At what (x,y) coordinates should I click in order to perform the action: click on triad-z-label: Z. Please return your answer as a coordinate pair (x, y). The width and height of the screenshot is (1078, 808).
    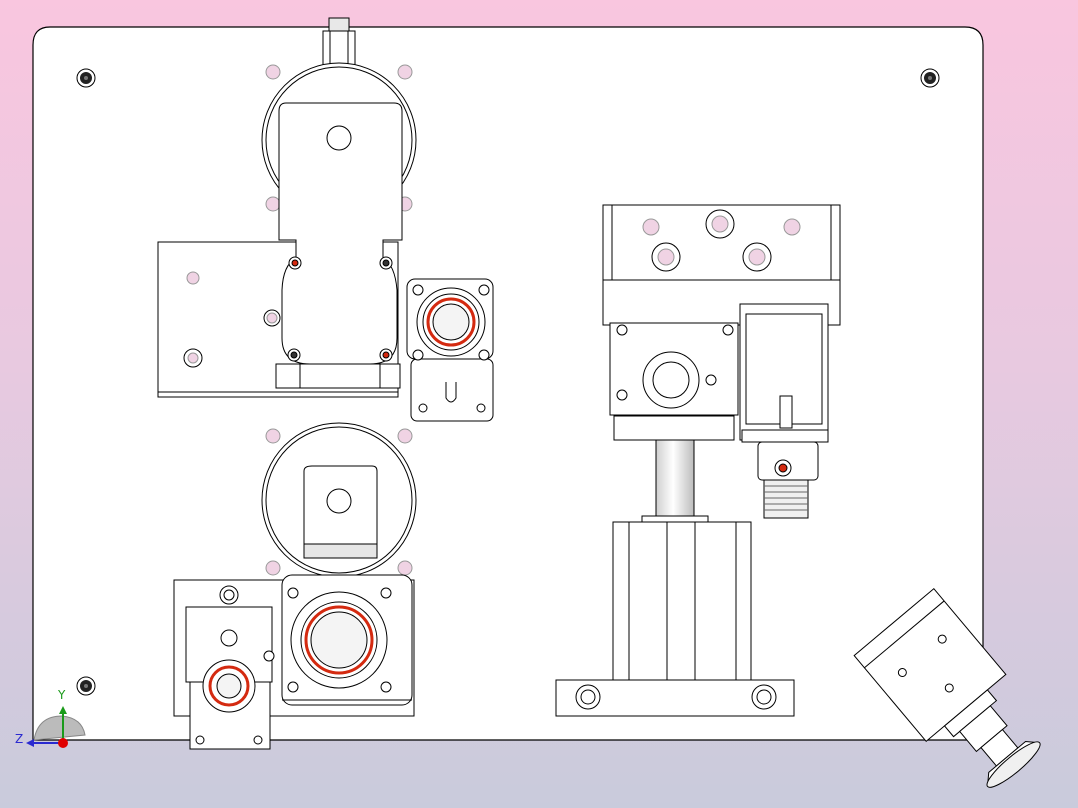
    Looking at the image, I should click on (19, 739).